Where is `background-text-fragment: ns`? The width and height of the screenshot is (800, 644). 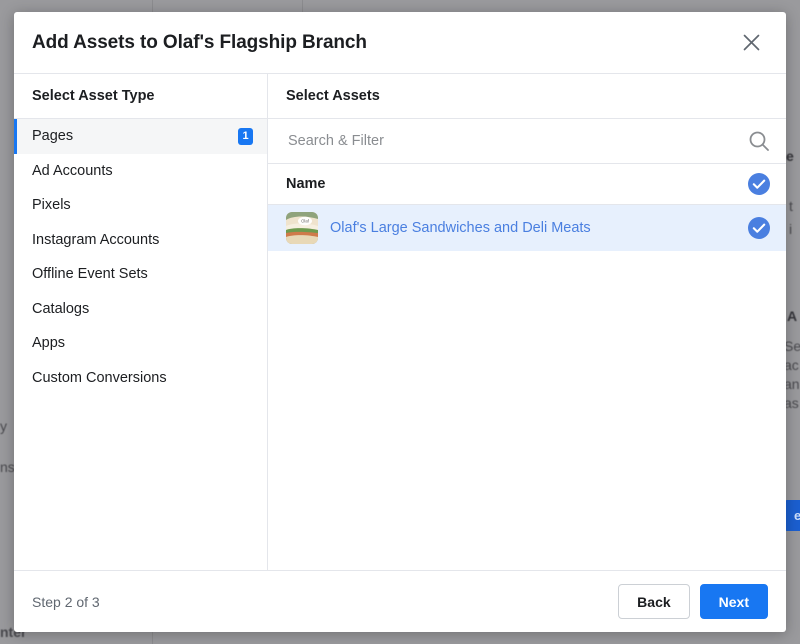
background-text-fragment: ns is located at coordinates (7, 467).